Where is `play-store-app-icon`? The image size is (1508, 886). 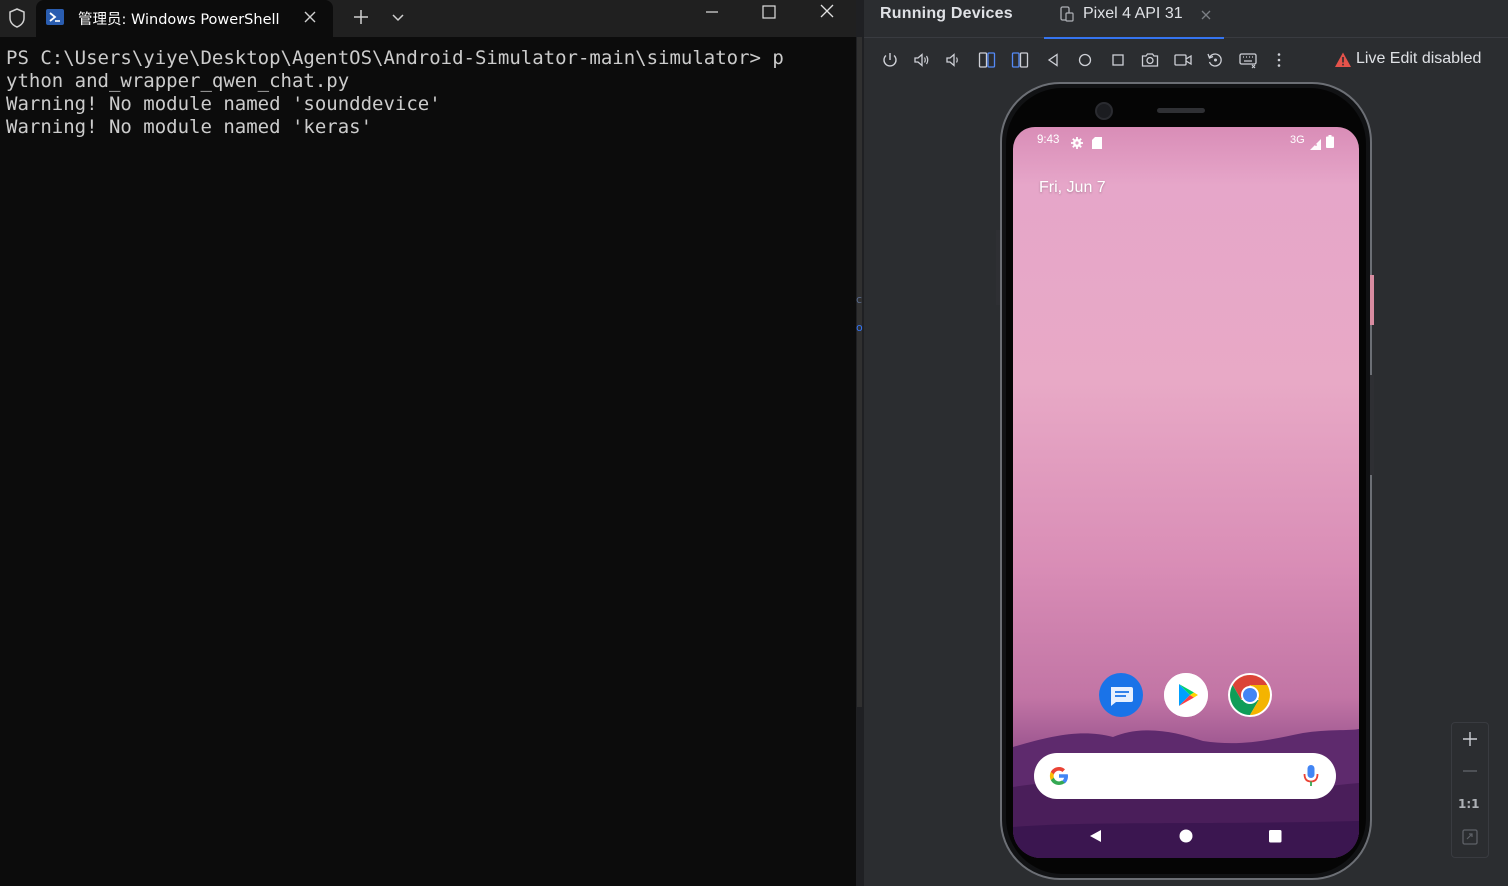
play-store-app-icon is located at coordinates (1186, 695).